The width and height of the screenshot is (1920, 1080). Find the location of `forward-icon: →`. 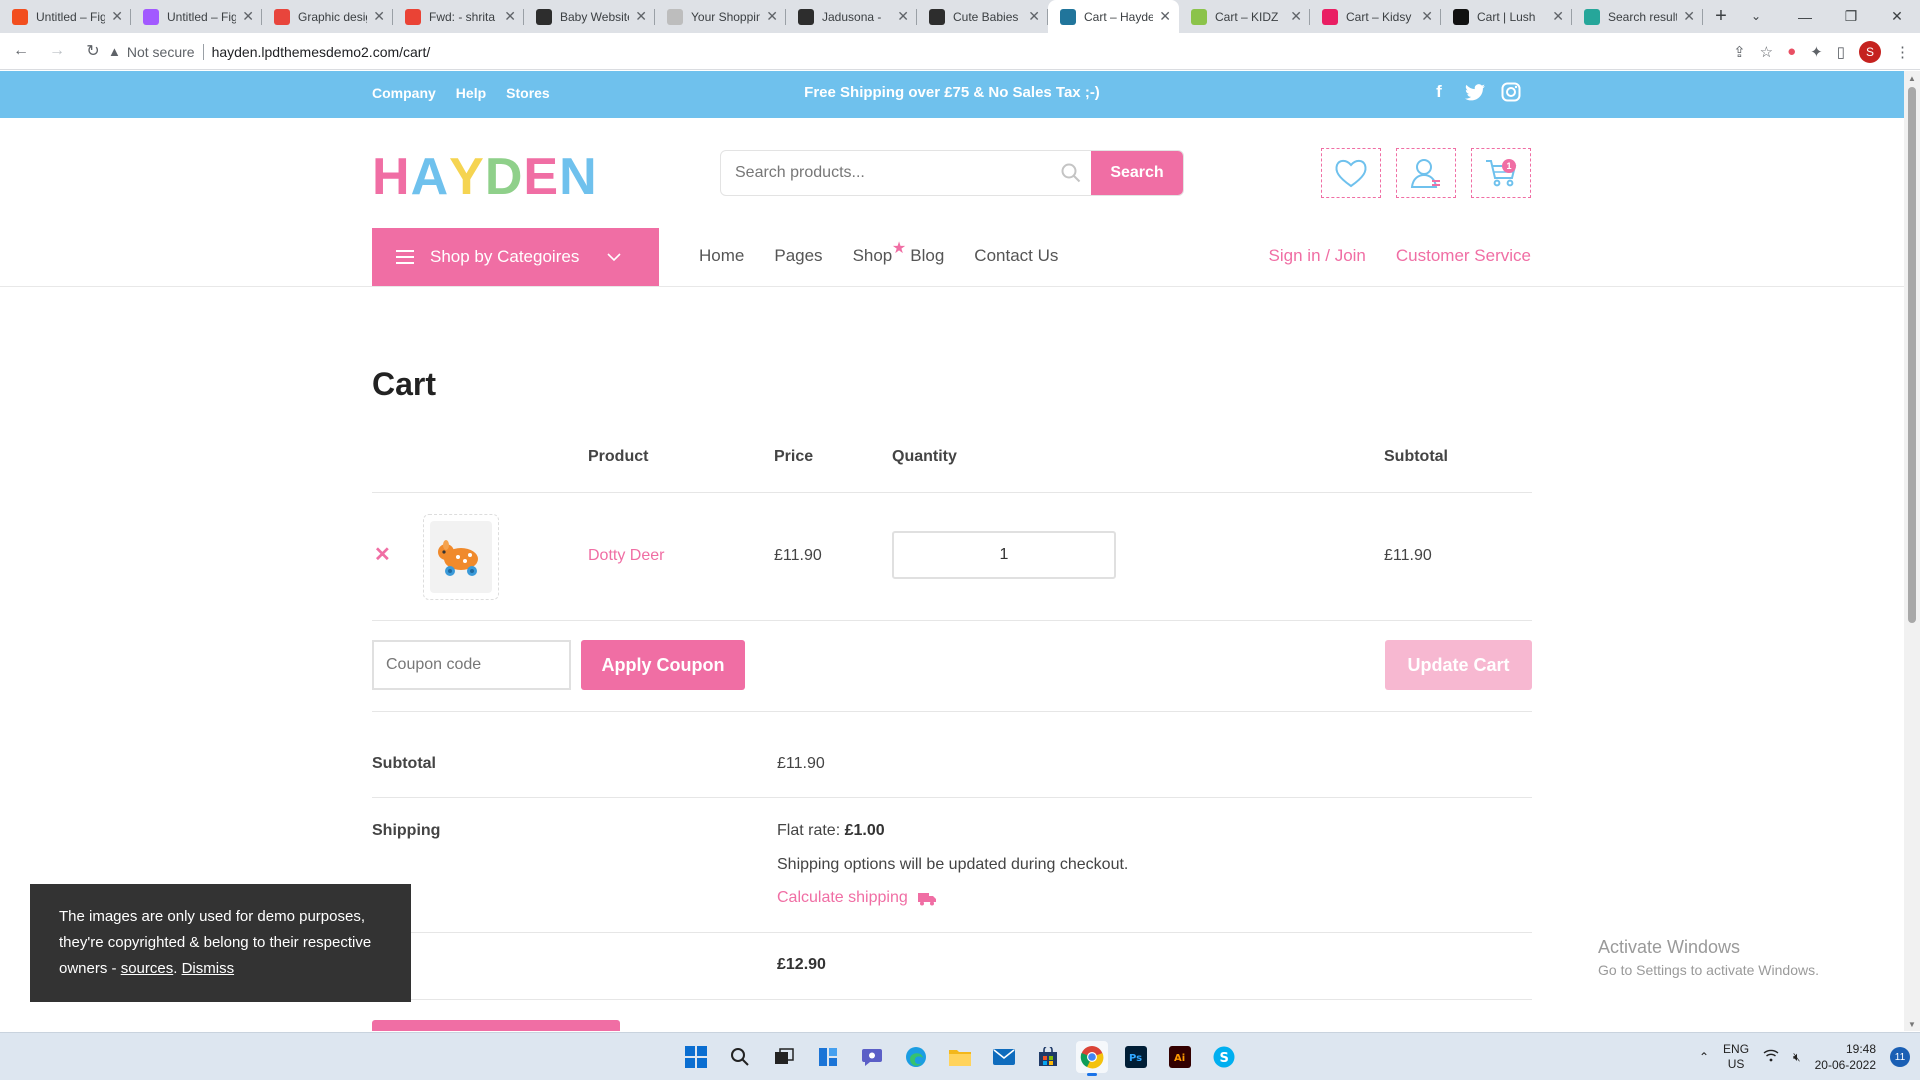

forward-icon: → is located at coordinates (57, 51).